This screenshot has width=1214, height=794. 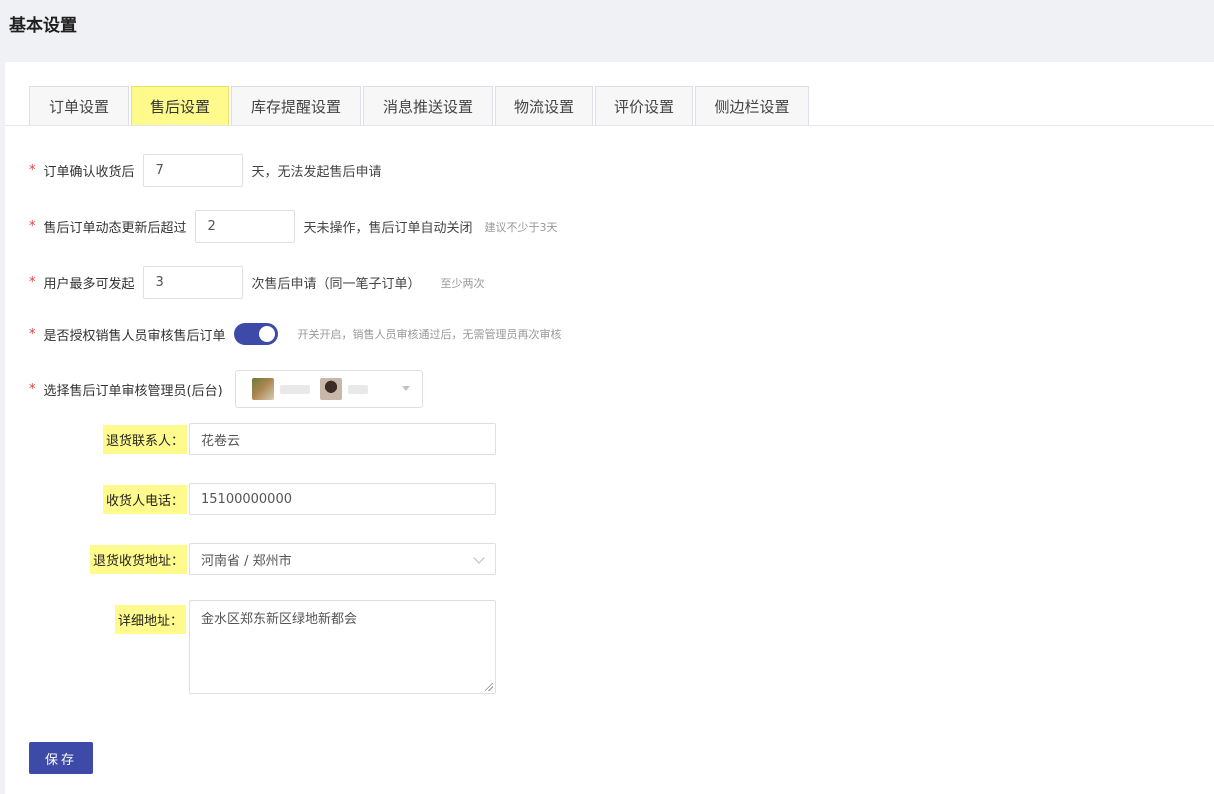 I want to click on receiver-phone-label-wrap: 收货人电话：, so click(x=145, y=499).